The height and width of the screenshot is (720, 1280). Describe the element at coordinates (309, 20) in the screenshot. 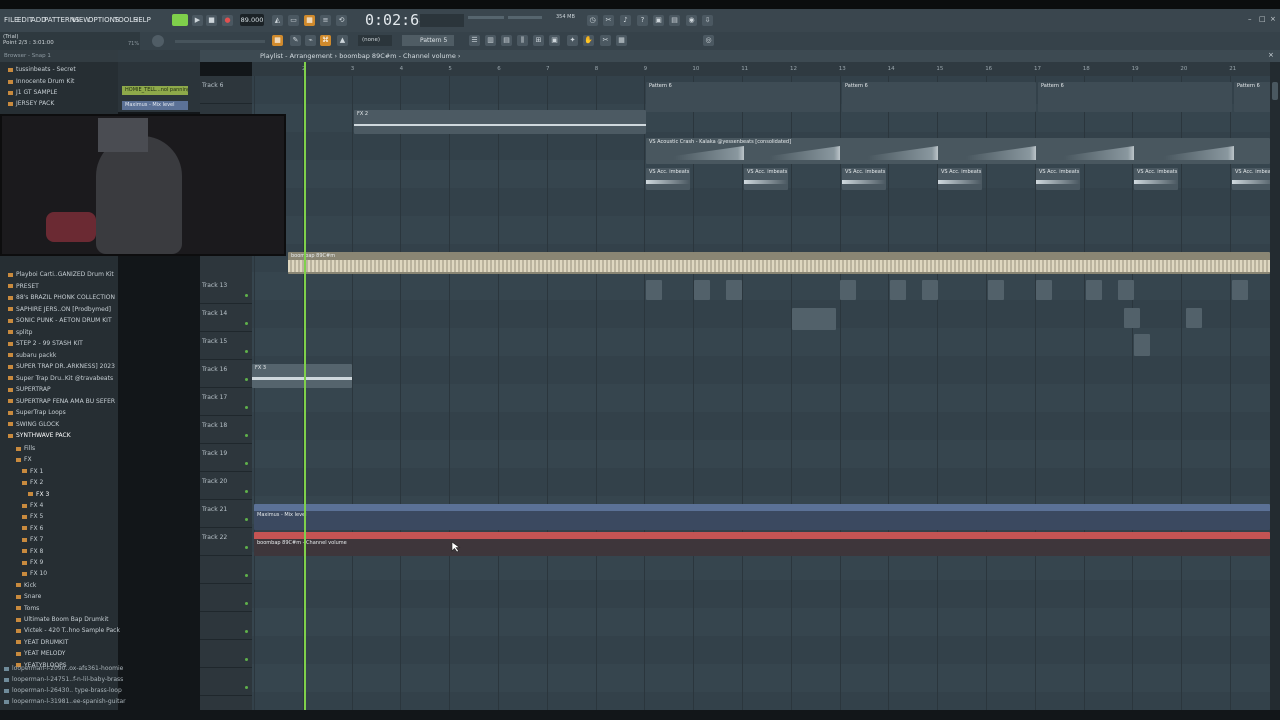

I see `countdown-icon: ▦` at that location.